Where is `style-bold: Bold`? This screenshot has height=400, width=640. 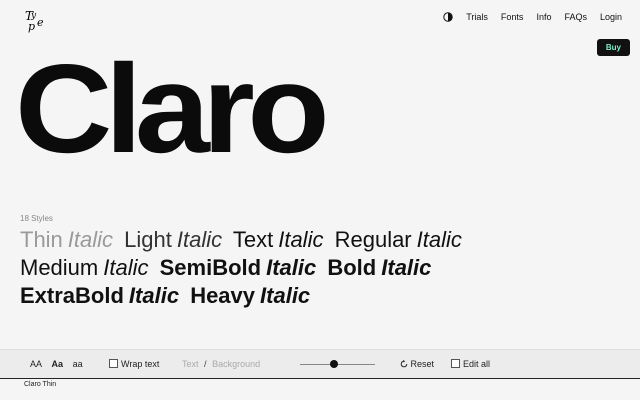 style-bold: Bold is located at coordinates (351, 267).